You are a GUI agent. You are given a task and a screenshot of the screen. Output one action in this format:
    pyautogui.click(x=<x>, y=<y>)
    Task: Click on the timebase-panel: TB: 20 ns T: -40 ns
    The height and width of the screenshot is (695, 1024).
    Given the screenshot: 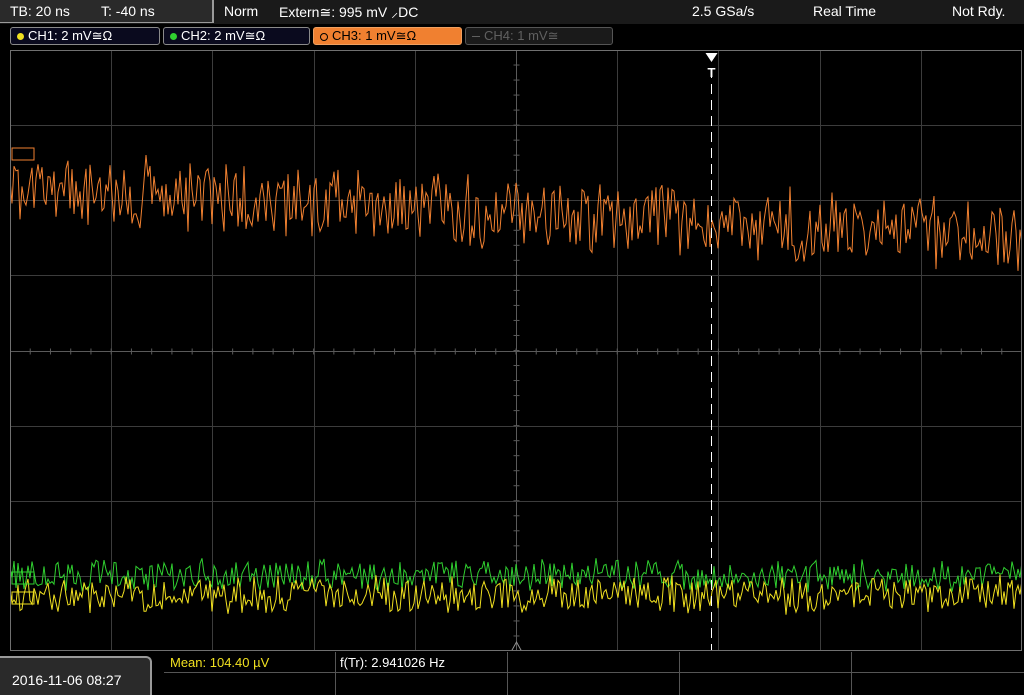 What is the action you would take?
    pyautogui.click(x=107, y=11)
    